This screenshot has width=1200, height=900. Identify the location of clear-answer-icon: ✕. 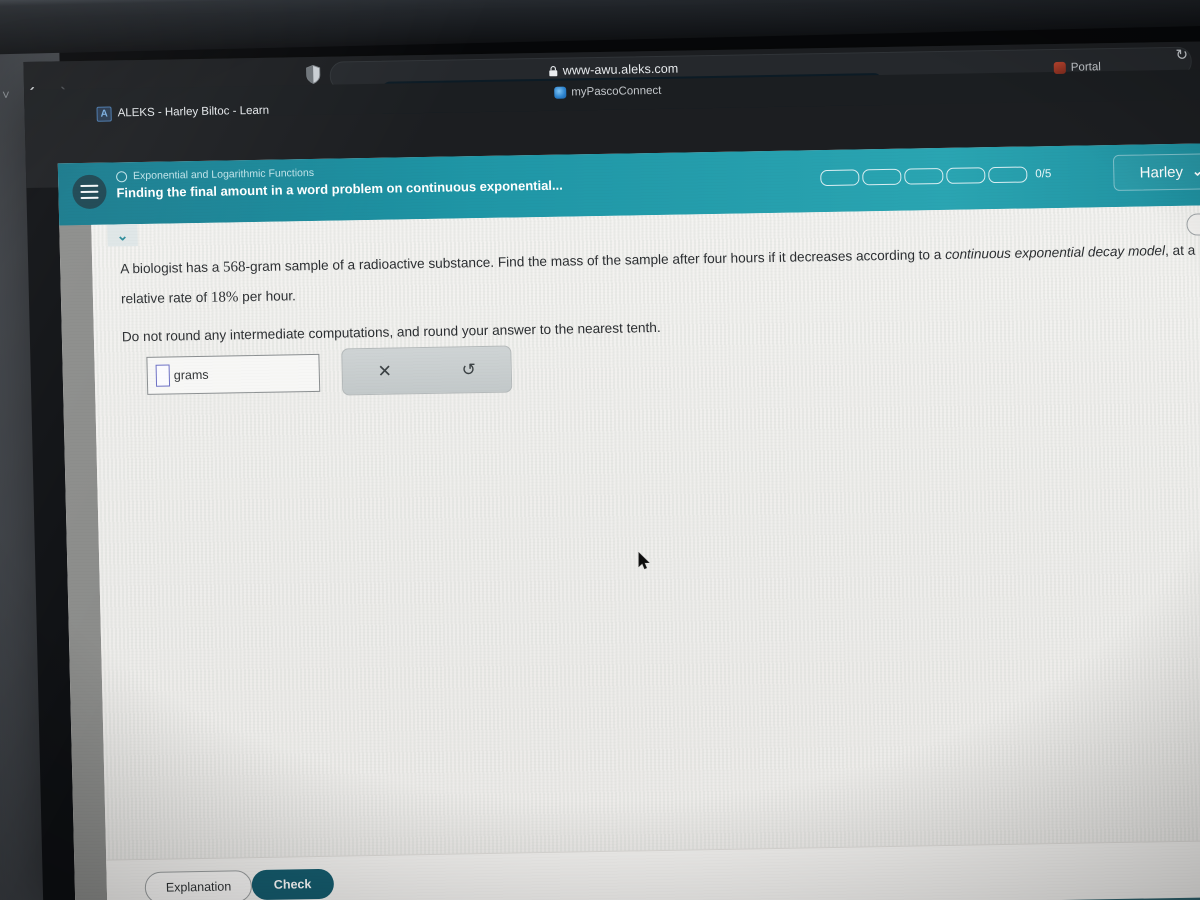
(384, 371).